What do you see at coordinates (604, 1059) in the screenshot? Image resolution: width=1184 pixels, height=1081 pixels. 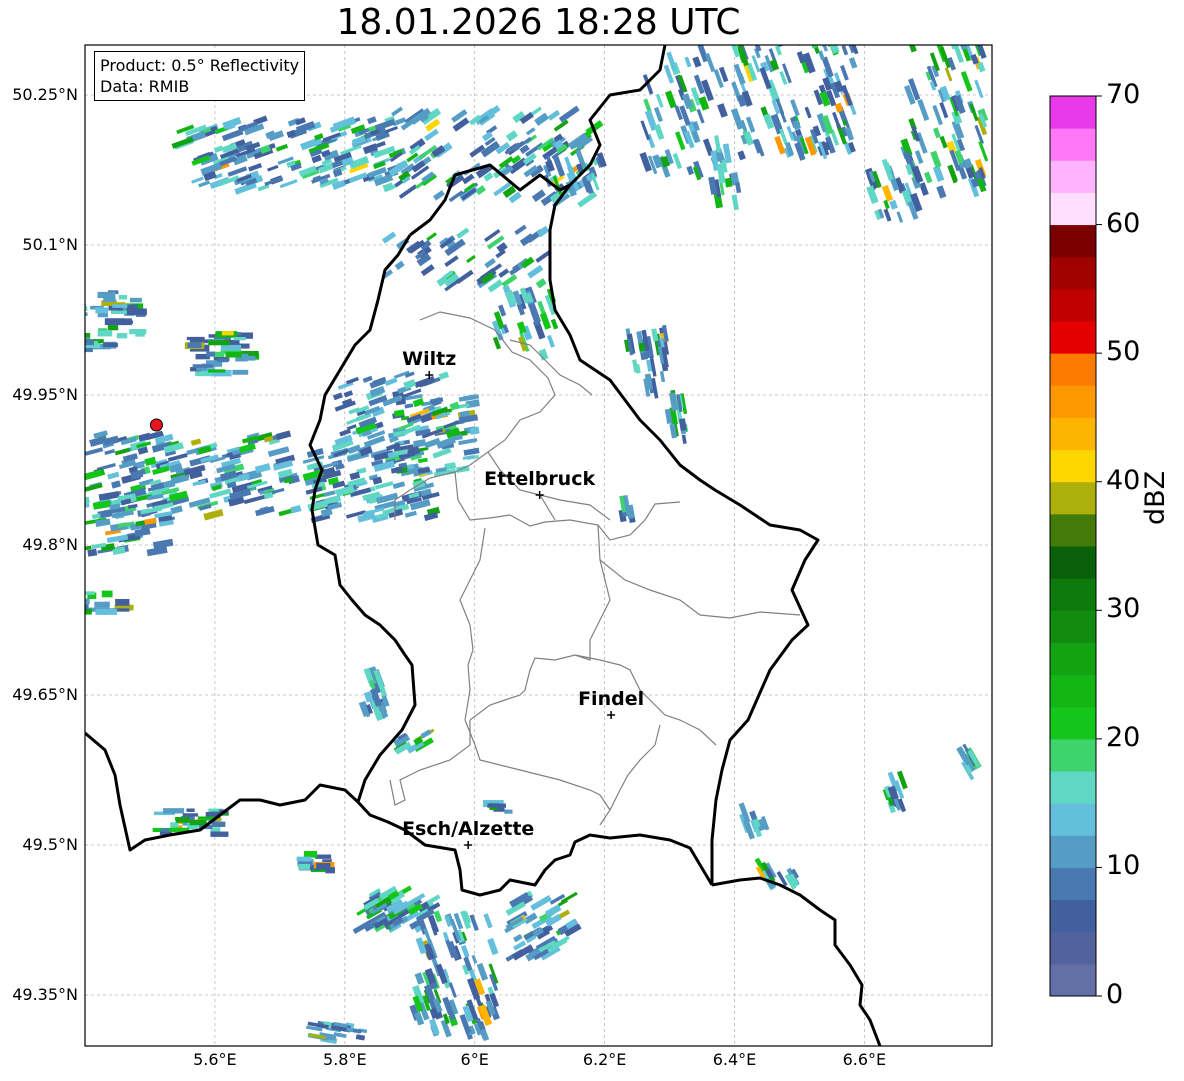 I see `lon-tick-label: 6.2°E` at bounding box center [604, 1059].